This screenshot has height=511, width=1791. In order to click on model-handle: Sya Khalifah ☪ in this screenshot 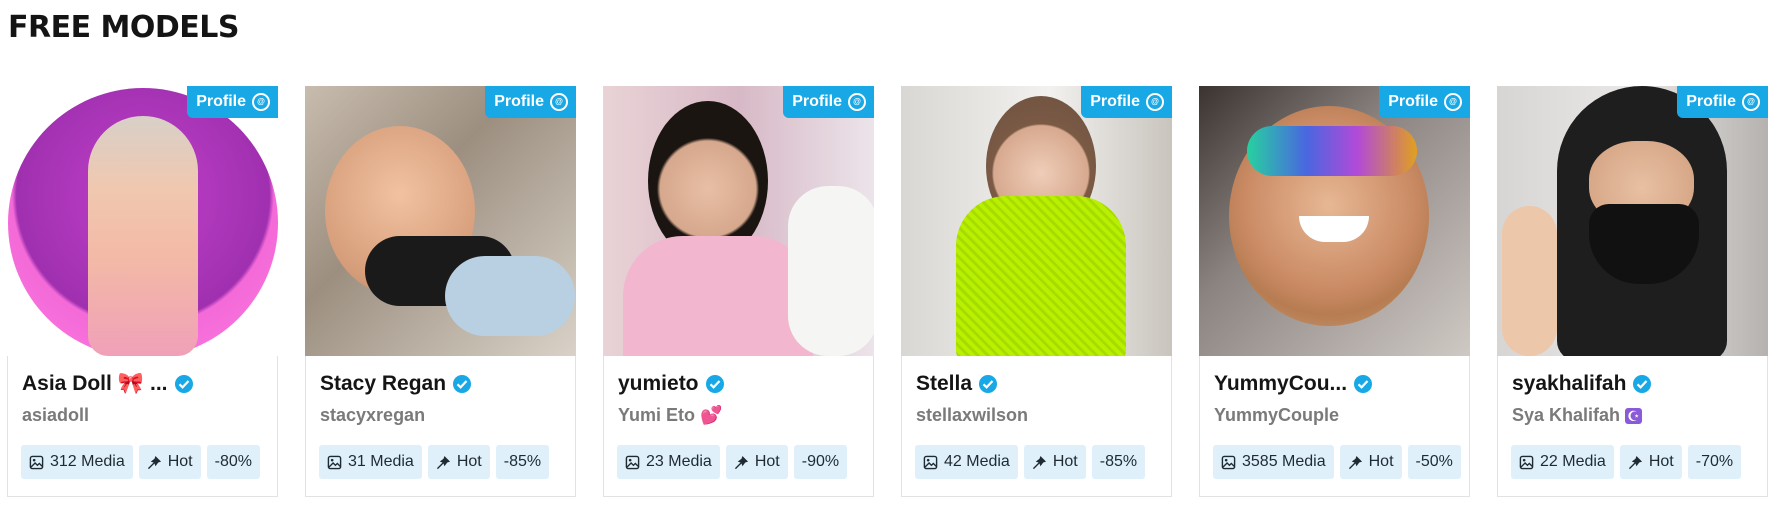, I will do `click(1577, 415)`.